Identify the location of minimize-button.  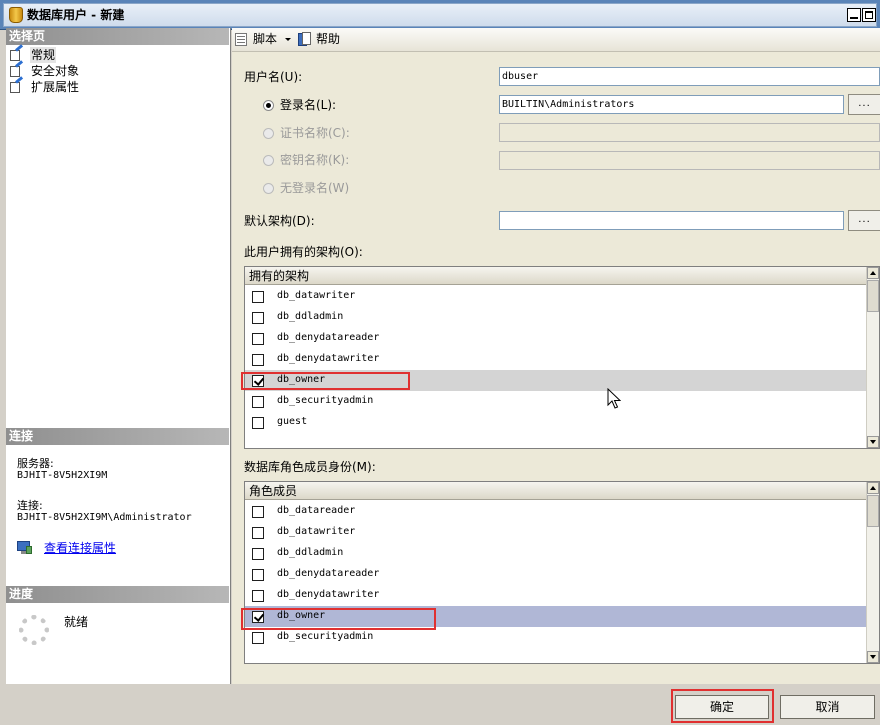
(854, 15).